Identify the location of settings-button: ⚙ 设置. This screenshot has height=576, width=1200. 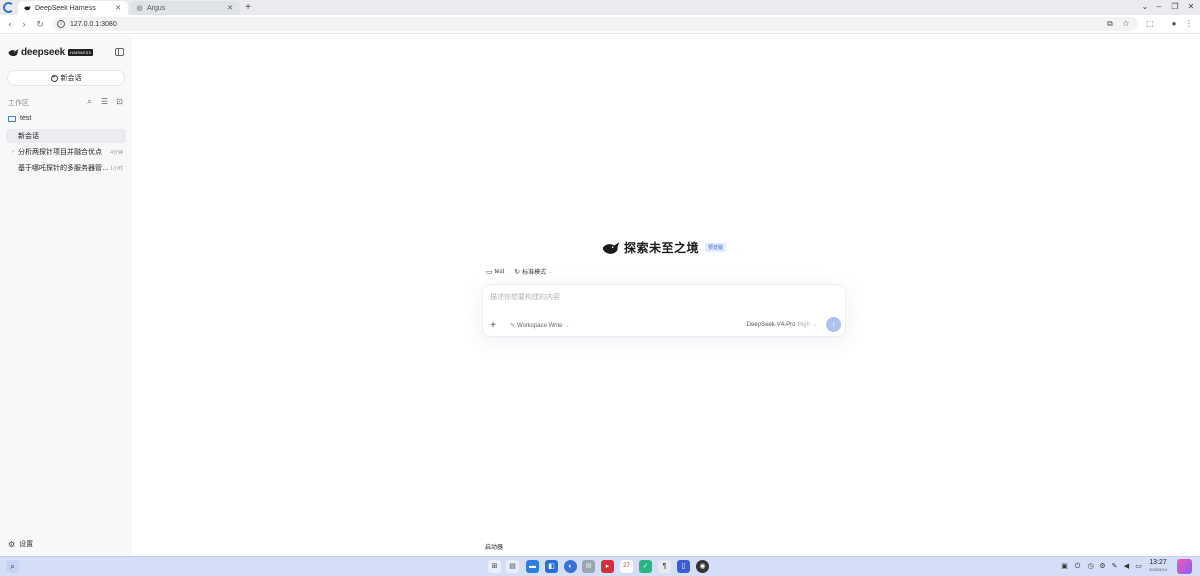
(20, 544).